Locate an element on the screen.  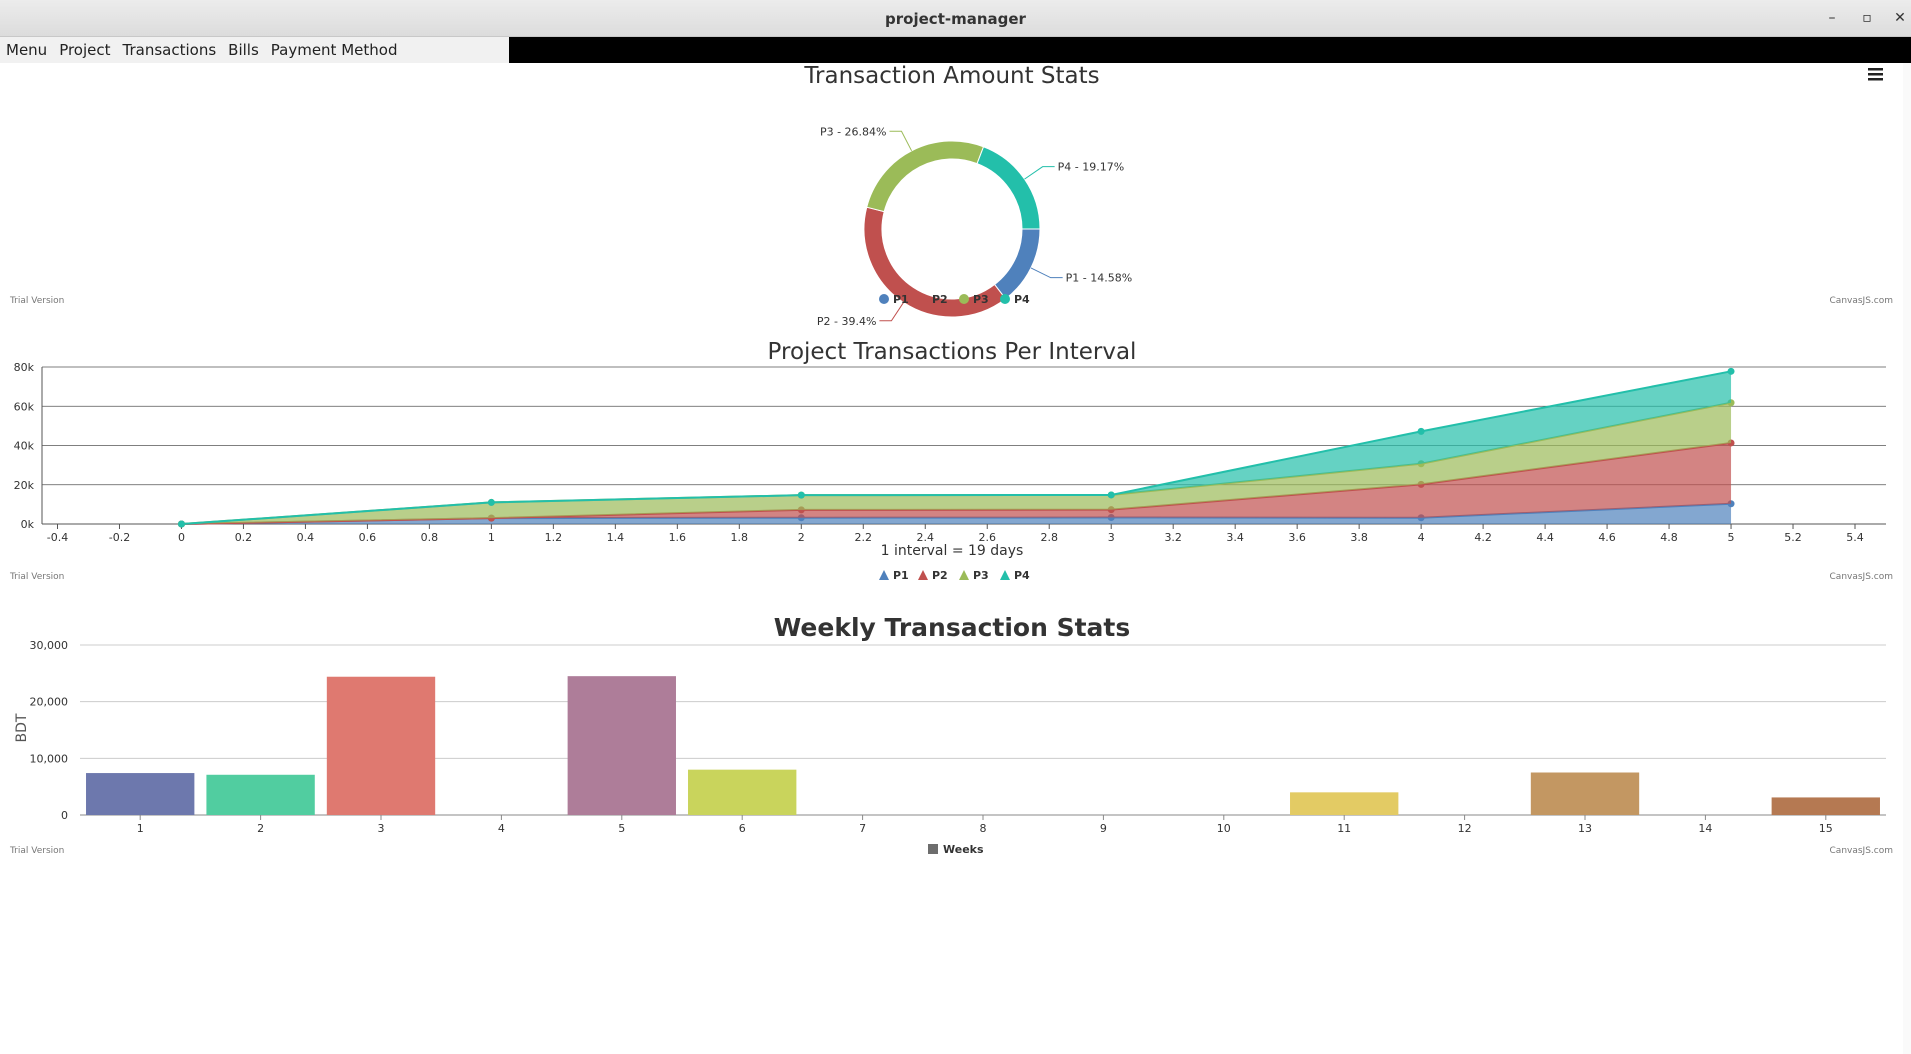
scrollbar is located at coordinates (1907, 558).